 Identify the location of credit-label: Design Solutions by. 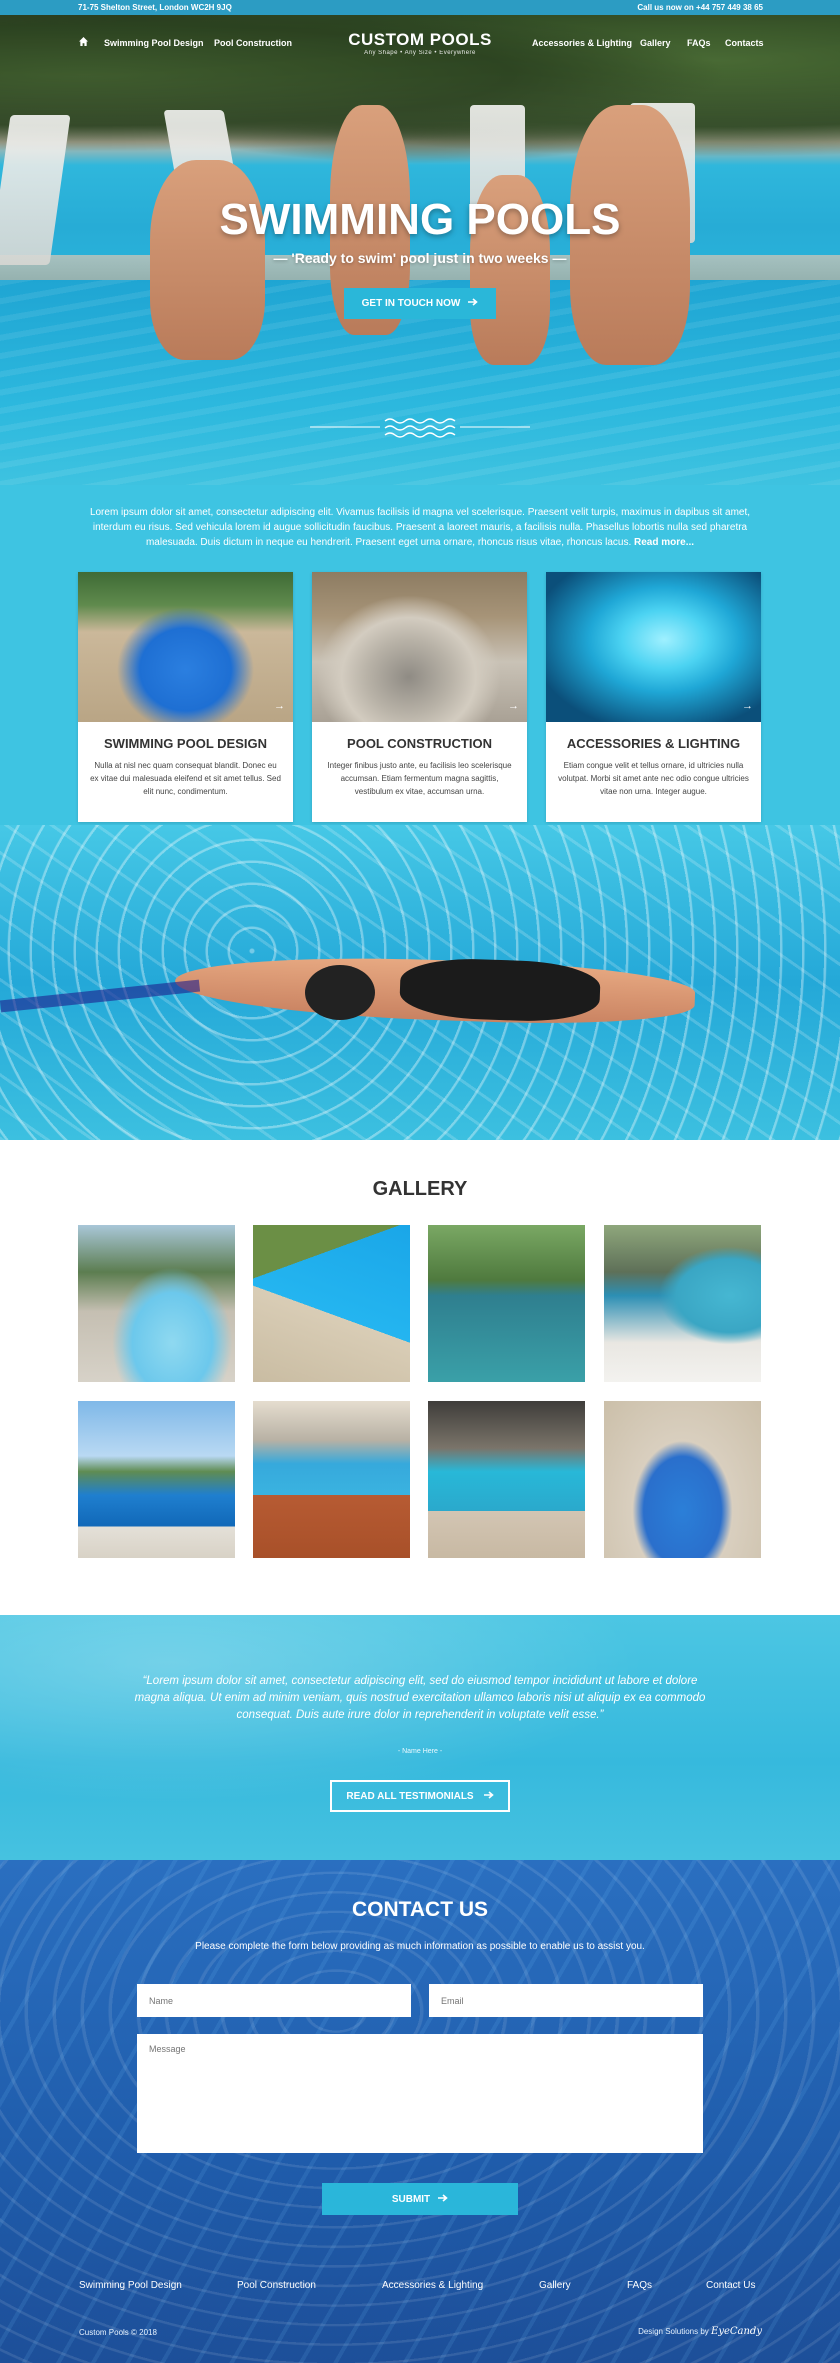
(673, 2331).